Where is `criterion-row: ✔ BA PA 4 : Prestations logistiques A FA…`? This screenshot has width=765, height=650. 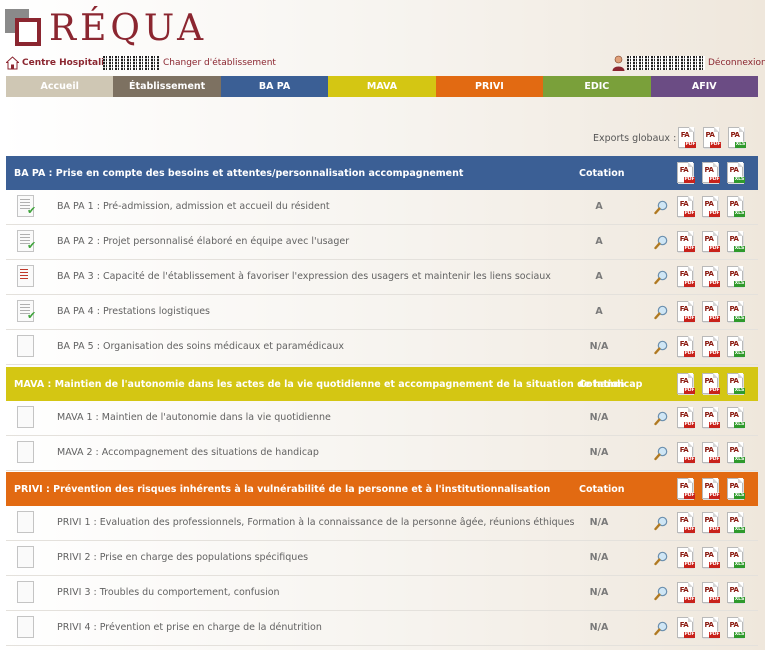 criterion-row: ✔ BA PA 4 : Prestations logistiques A FA… is located at coordinates (382, 312).